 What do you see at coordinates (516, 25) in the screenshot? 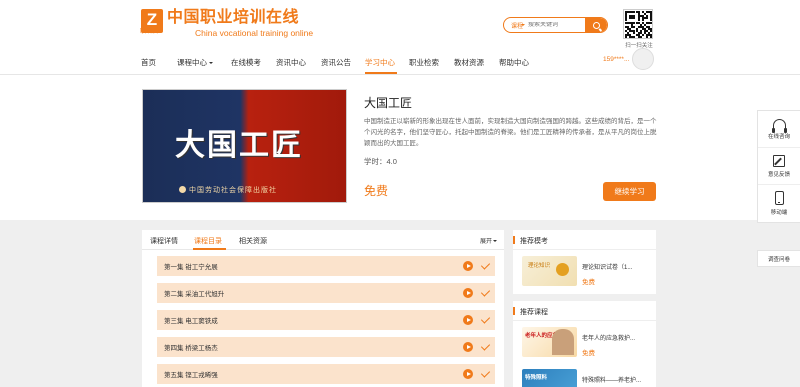
I see `search-type-select: 课程` at bounding box center [516, 25].